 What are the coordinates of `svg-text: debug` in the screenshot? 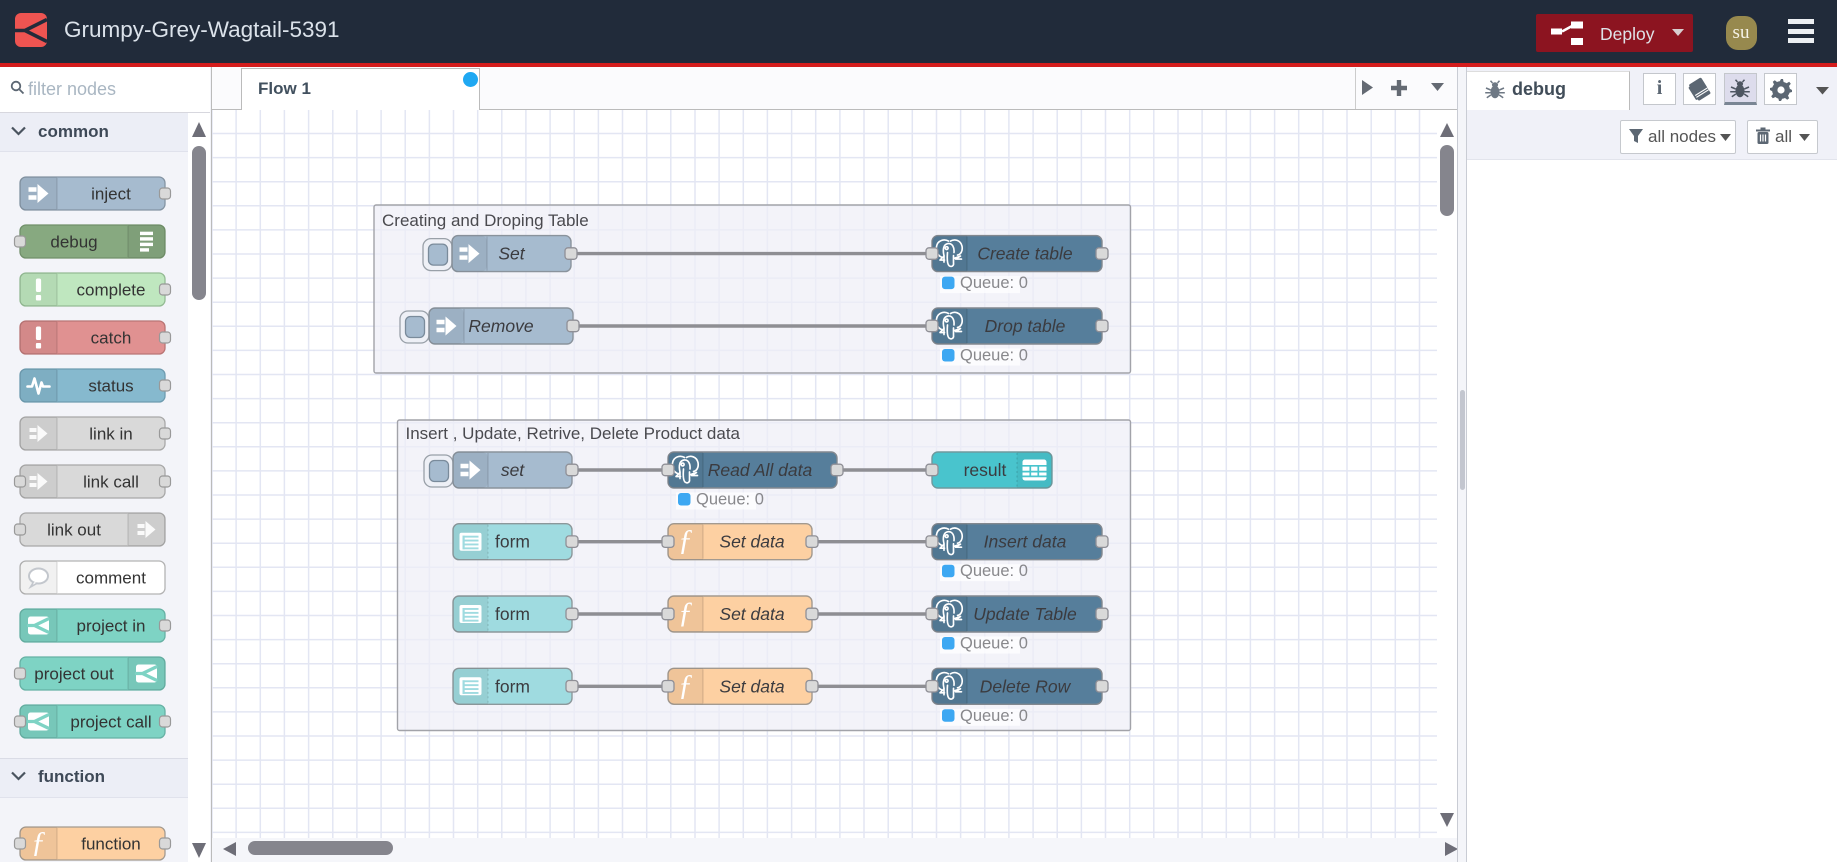 It's located at (73, 242).